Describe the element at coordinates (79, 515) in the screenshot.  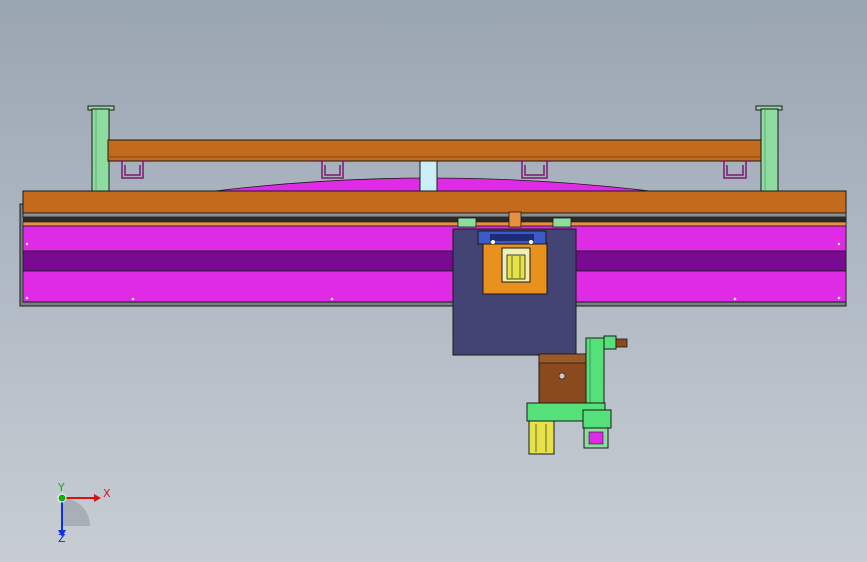
I see `coordinate-triad` at that location.